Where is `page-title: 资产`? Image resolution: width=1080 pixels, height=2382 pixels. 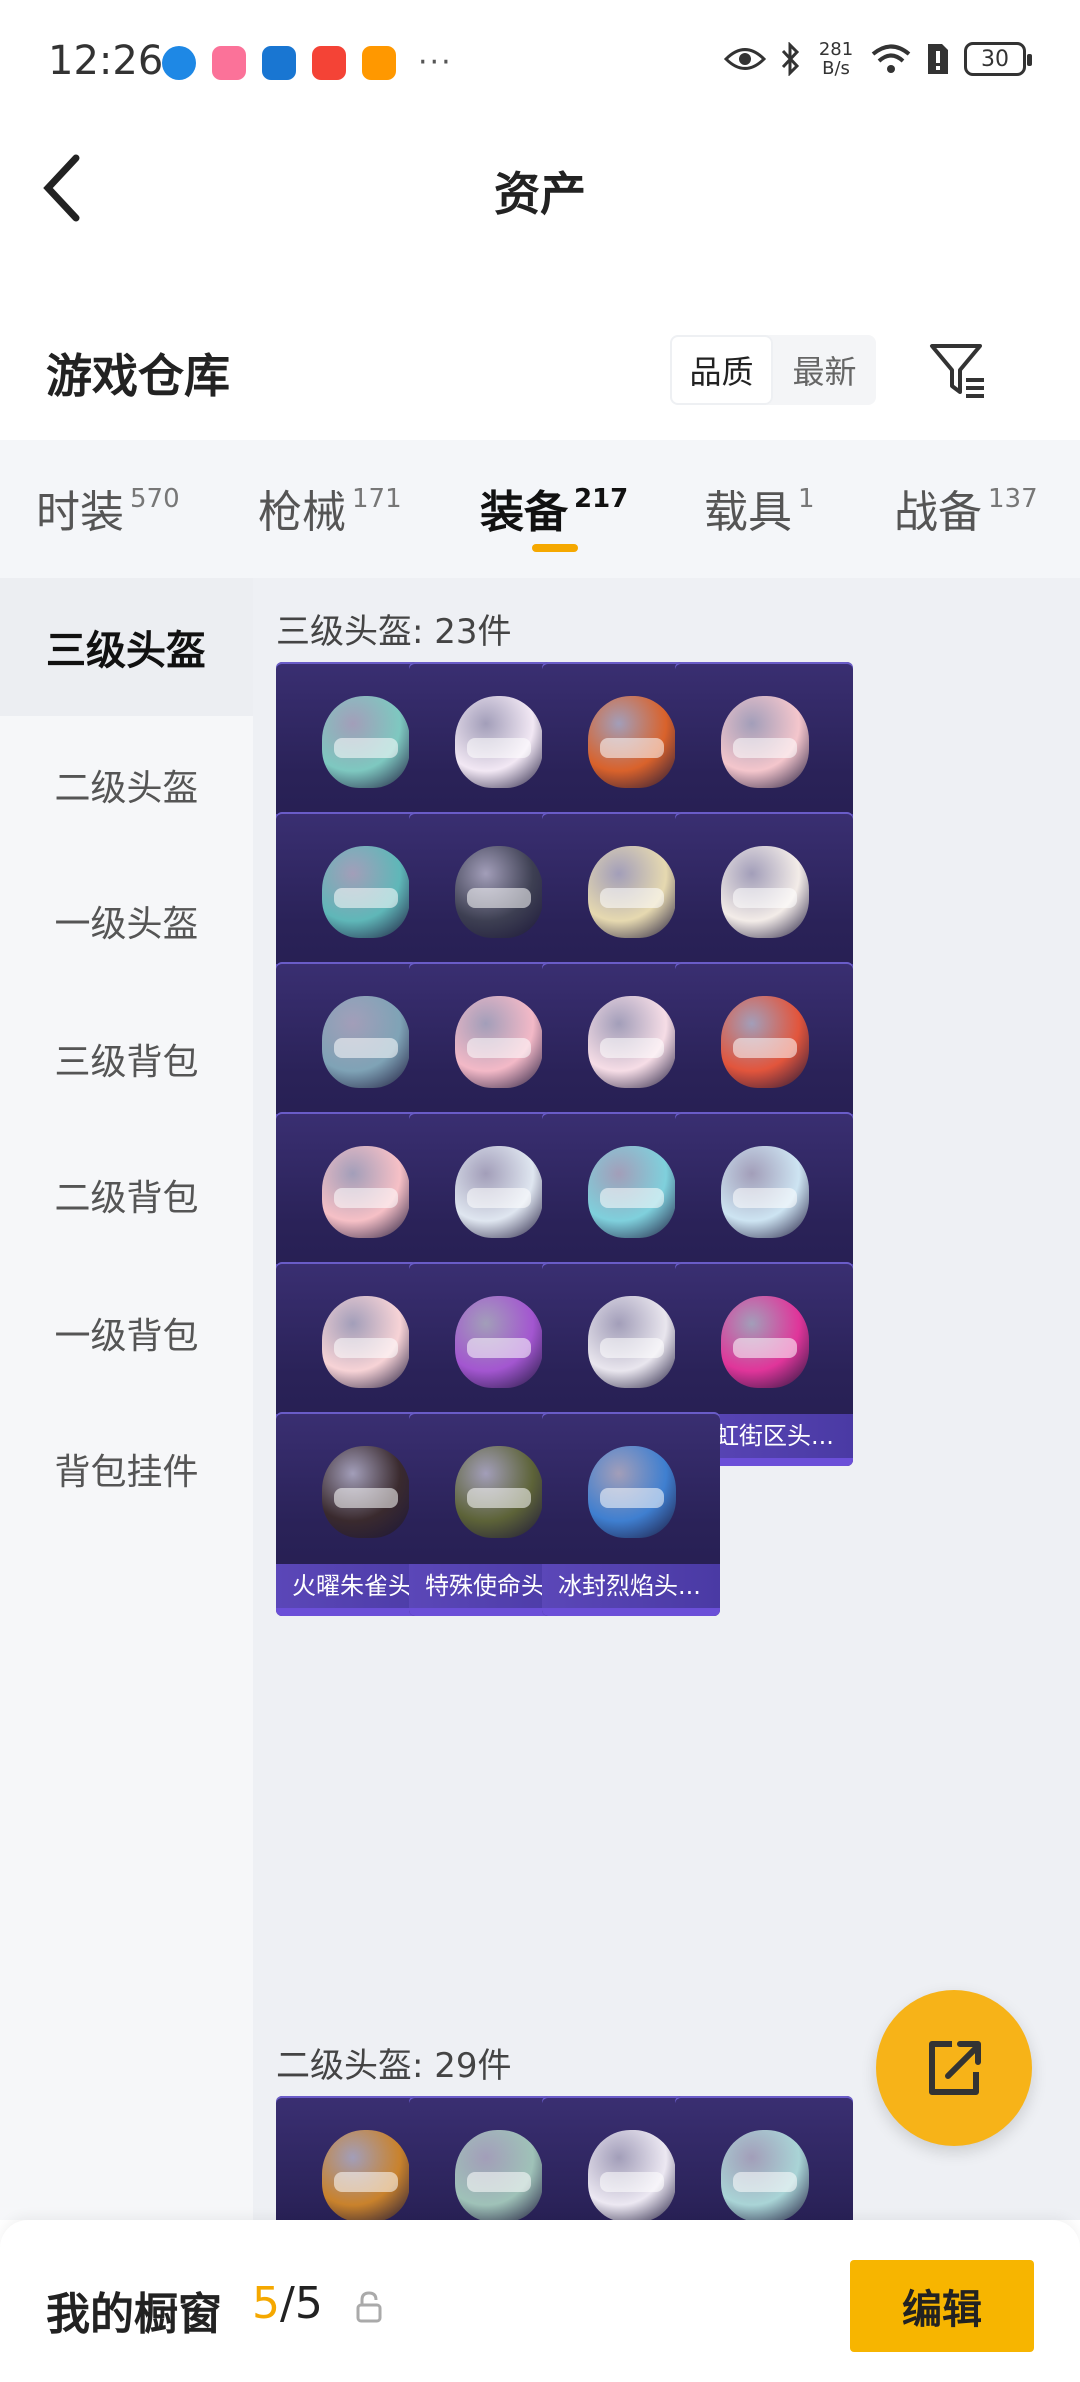 page-title: 资产 is located at coordinates (540, 194).